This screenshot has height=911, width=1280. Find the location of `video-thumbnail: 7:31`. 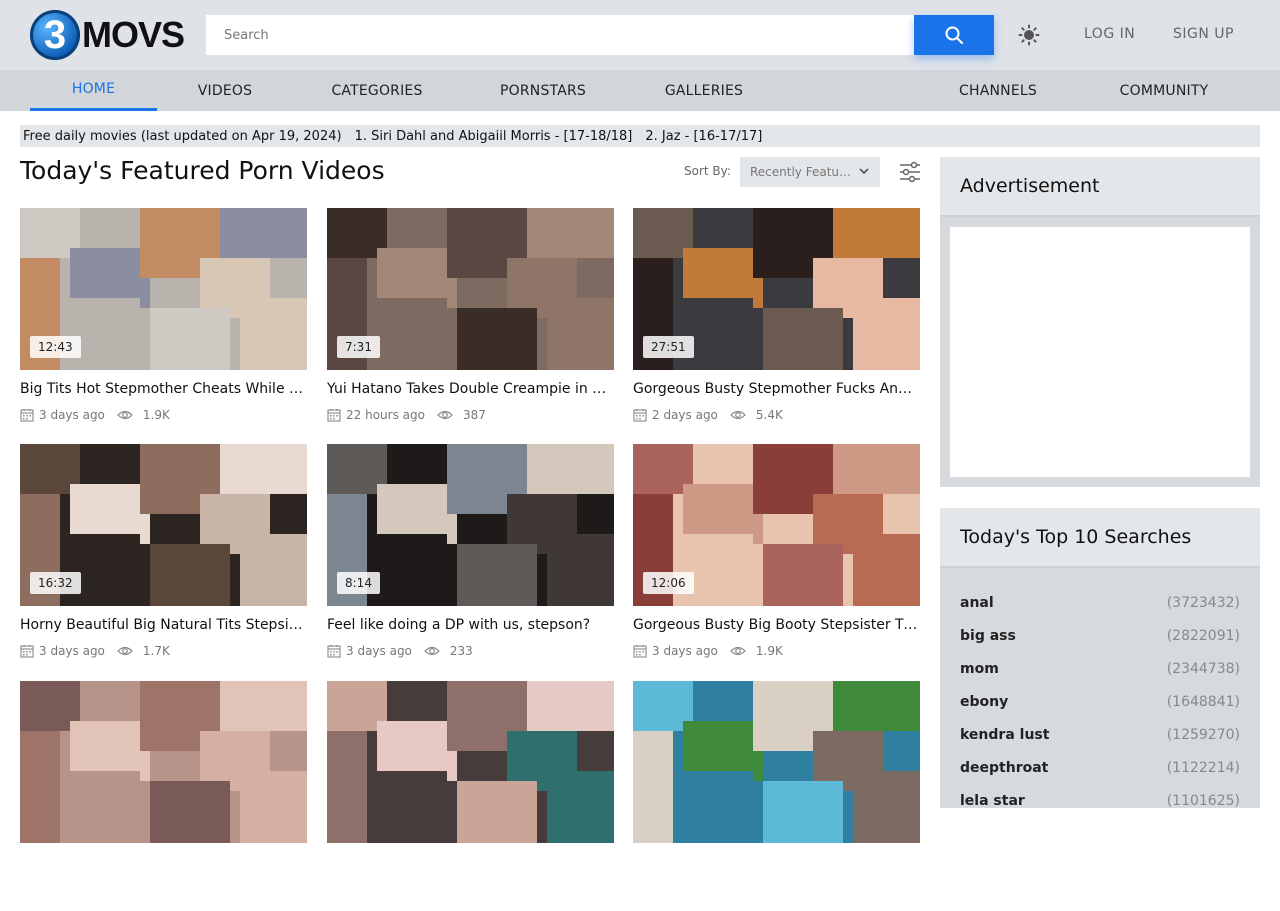

video-thumbnail: 7:31 is located at coordinates (470, 289).